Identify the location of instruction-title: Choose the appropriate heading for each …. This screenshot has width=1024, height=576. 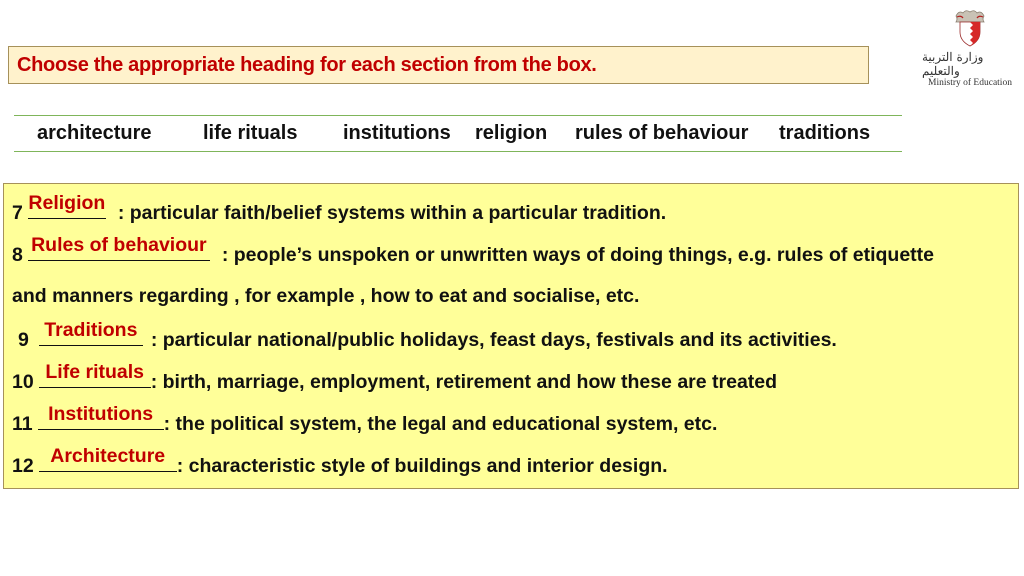
(307, 64).